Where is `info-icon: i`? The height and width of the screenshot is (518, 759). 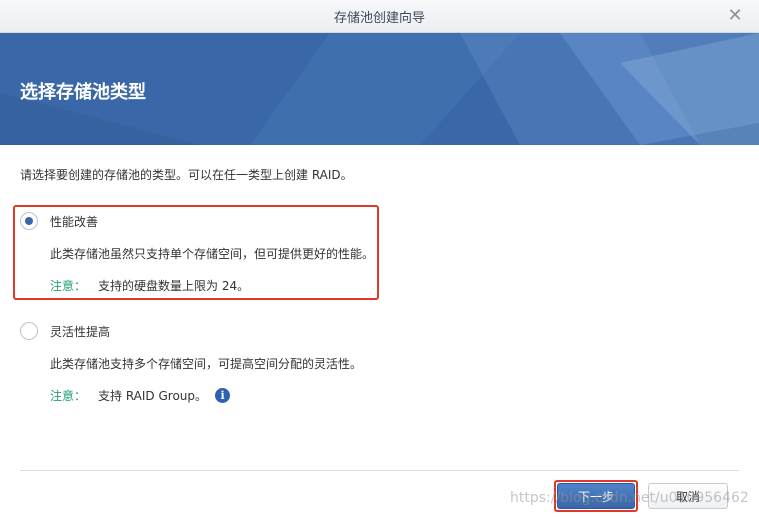 info-icon: i is located at coordinates (223, 395).